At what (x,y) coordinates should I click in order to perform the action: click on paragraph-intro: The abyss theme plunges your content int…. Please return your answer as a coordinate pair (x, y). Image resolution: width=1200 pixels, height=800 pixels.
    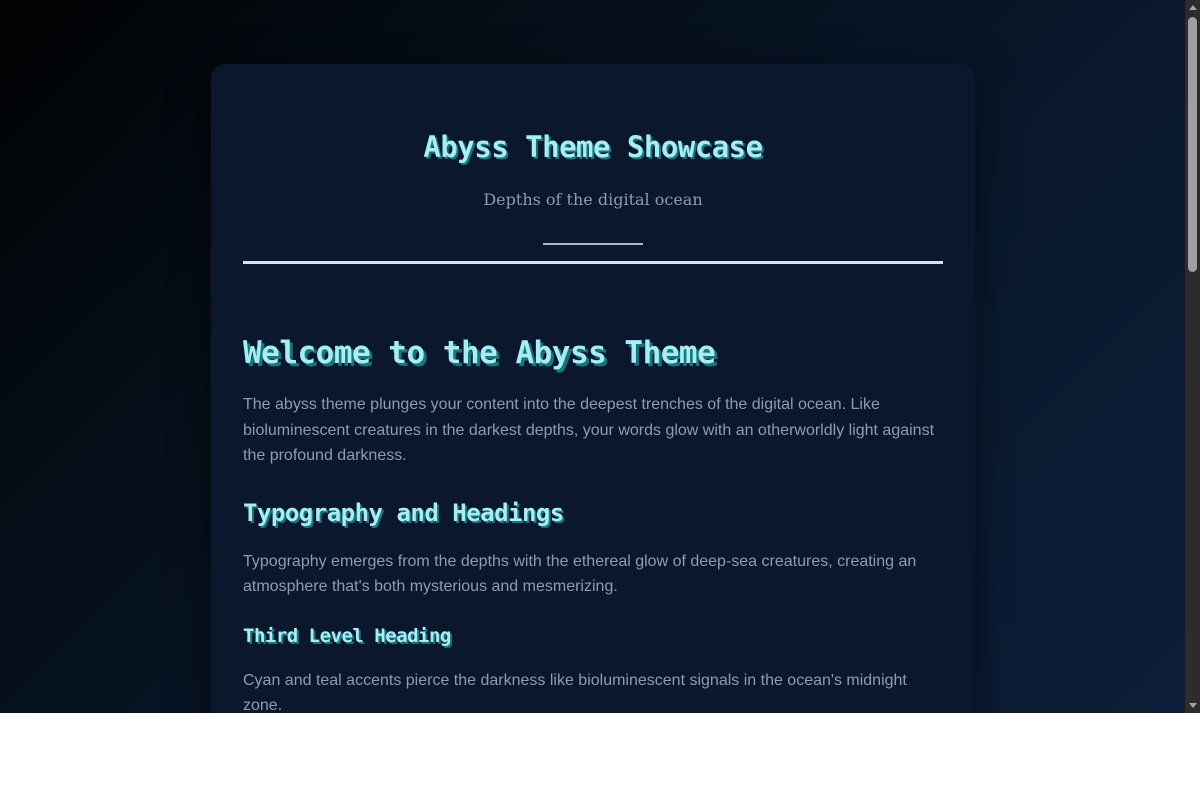
    Looking at the image, I should click on (589, 430).